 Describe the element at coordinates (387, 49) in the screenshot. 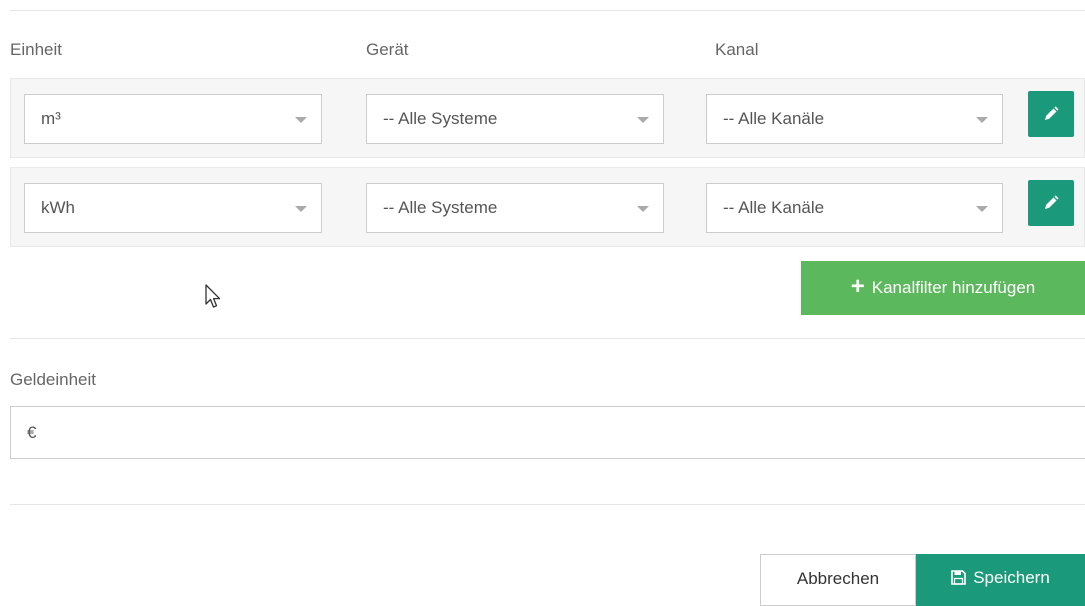

I see `column-header-device: Gerät` at that location.